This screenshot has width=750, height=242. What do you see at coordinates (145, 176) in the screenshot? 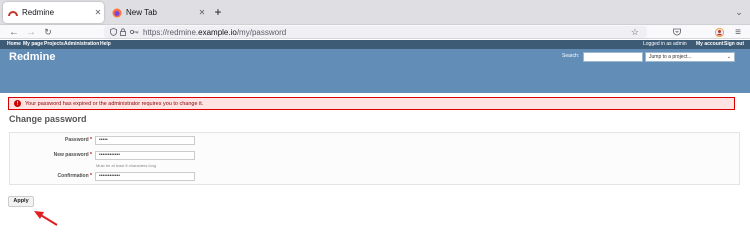
I see `confirmation-field: ••••••••••••` at bounding box center [145, 176].